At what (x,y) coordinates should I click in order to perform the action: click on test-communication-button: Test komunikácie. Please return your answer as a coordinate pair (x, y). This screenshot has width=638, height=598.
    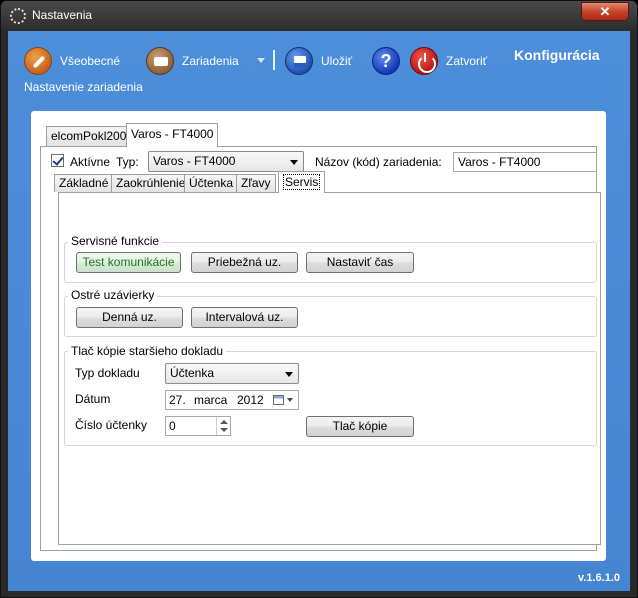
    Looking at the image, I should click on (128, 262).